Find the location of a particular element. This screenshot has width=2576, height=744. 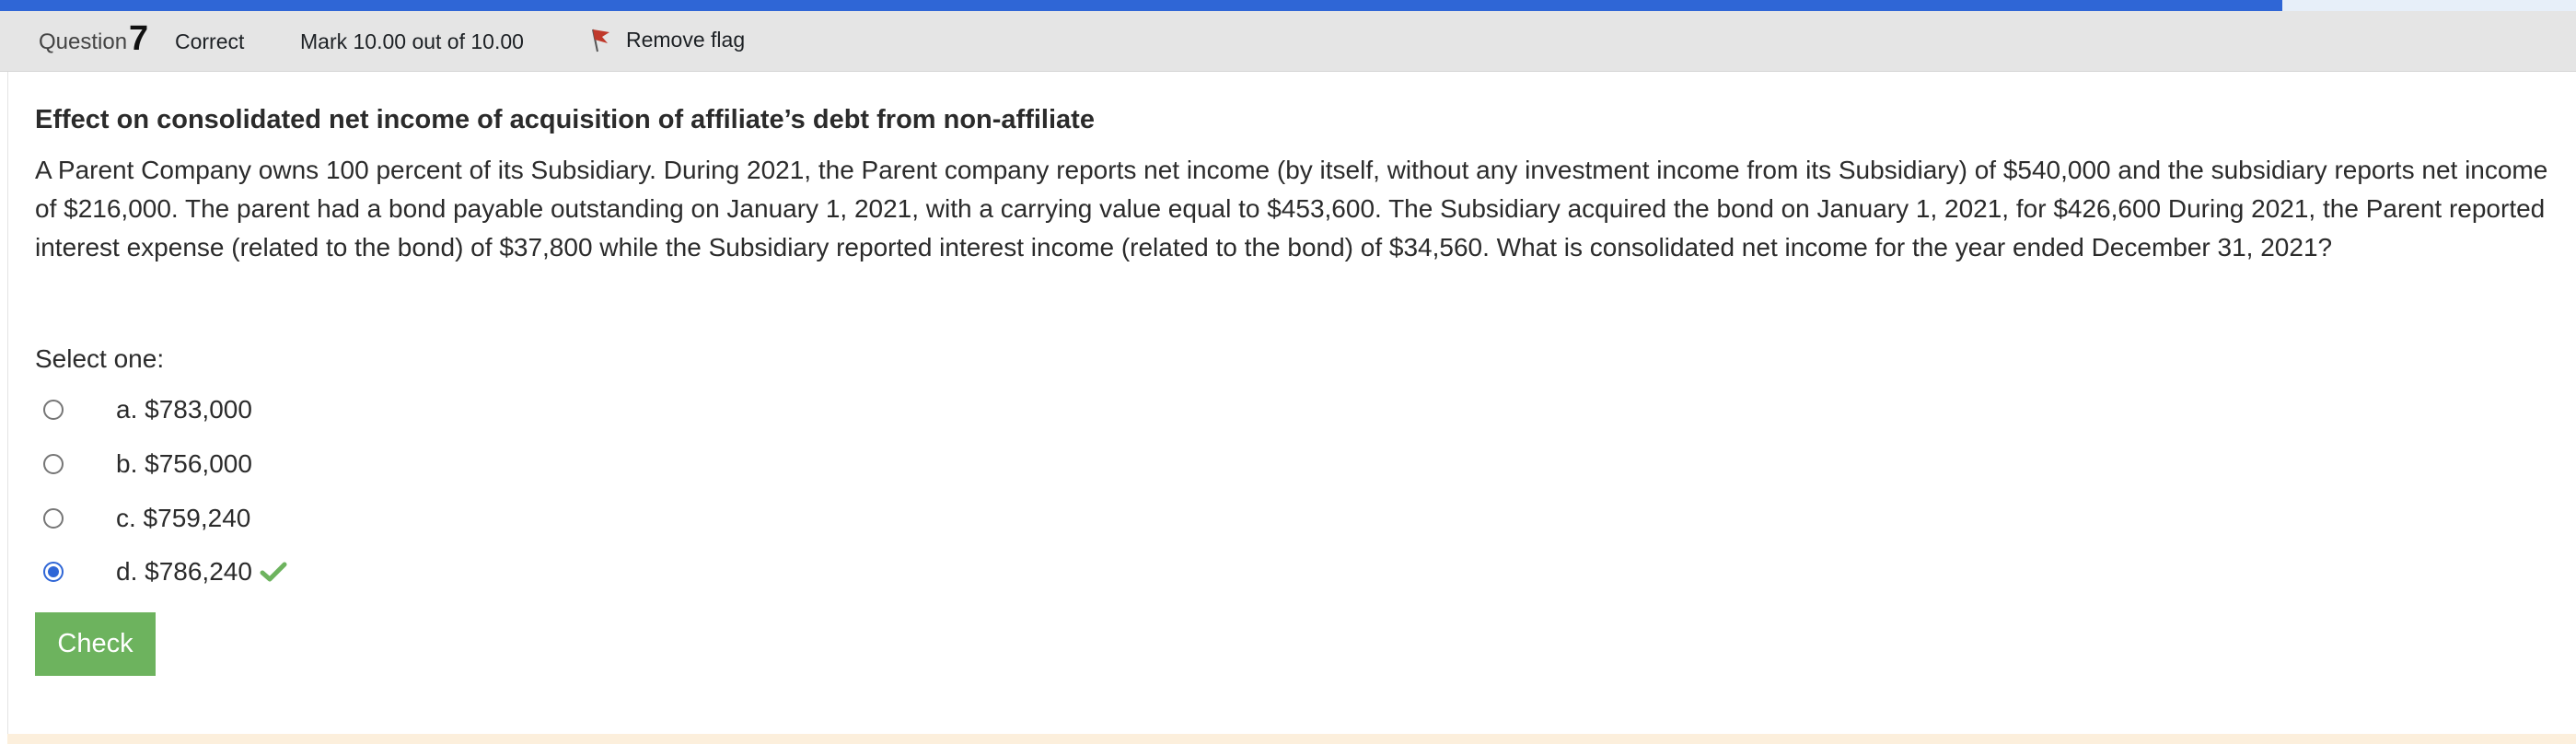

answer-c-label: c. $759,240 is located at coordinates (183, 518).